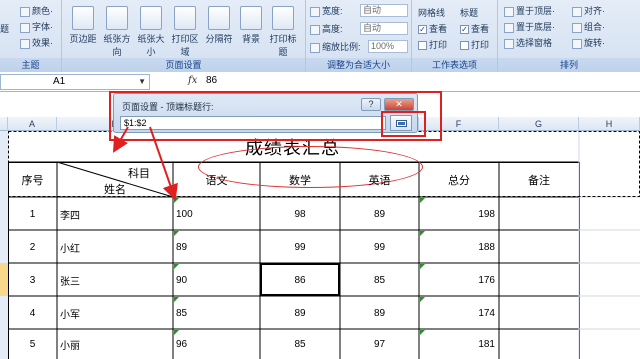 The image size is (640, 359). I want to click on background-button: 背景, so click(251, 29).